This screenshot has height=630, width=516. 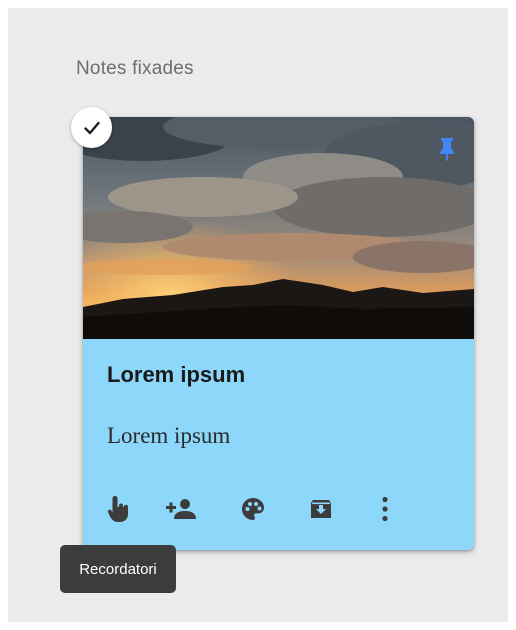 What do you see at coordinates (118, 569) in the screenshot?
I see `tooltip: Recordatori` at bounding box center [118, 569].